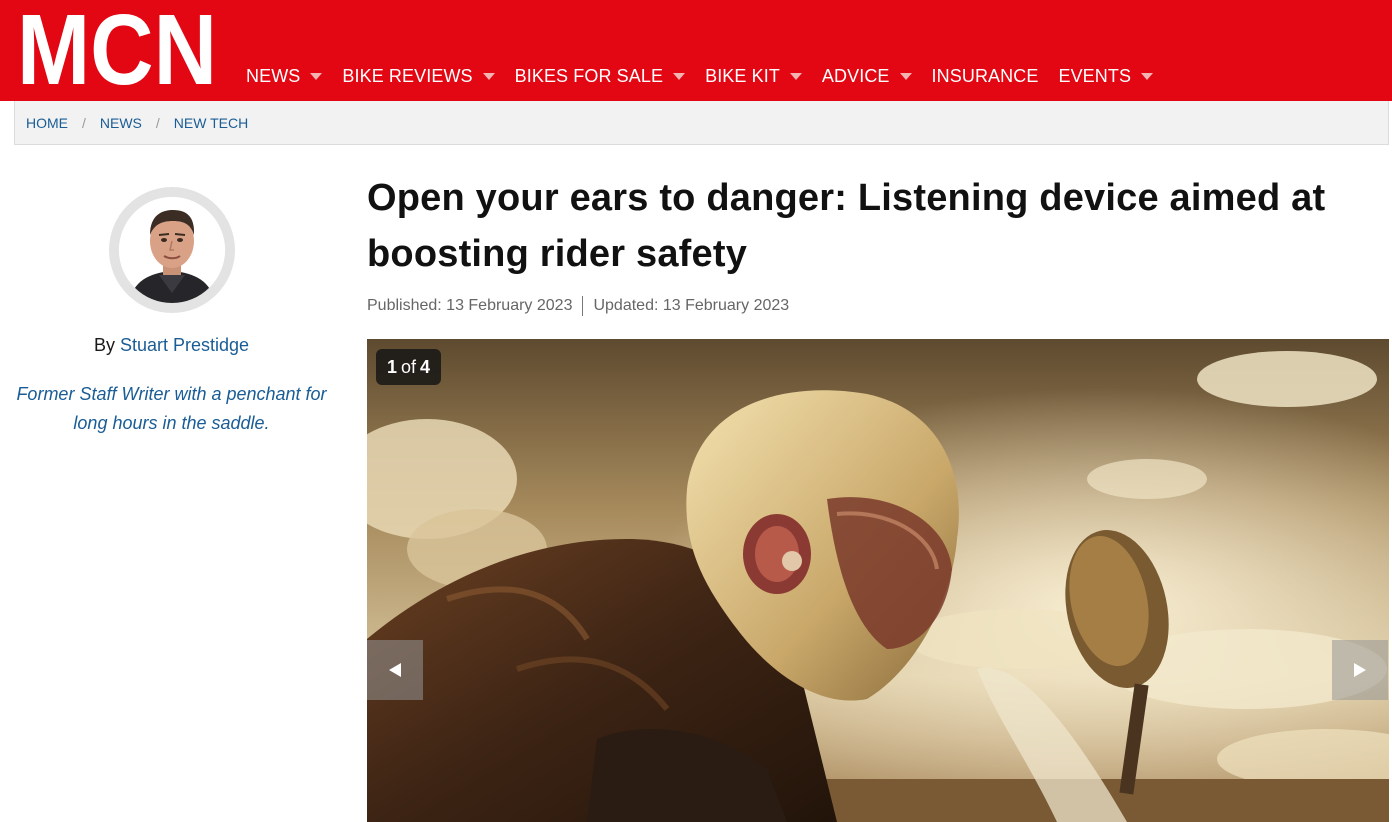 The width and height of the screenshot is (1392, 822). What do you see at coordinates (104, 345) in the screenshot?
I see `by-label: By` at bounding box center [104, 345].